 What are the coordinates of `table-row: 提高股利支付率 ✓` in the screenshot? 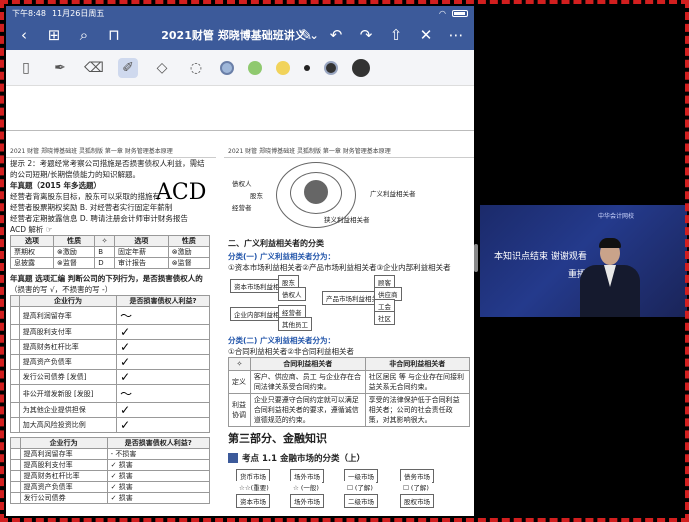 It's located at (110, 332).